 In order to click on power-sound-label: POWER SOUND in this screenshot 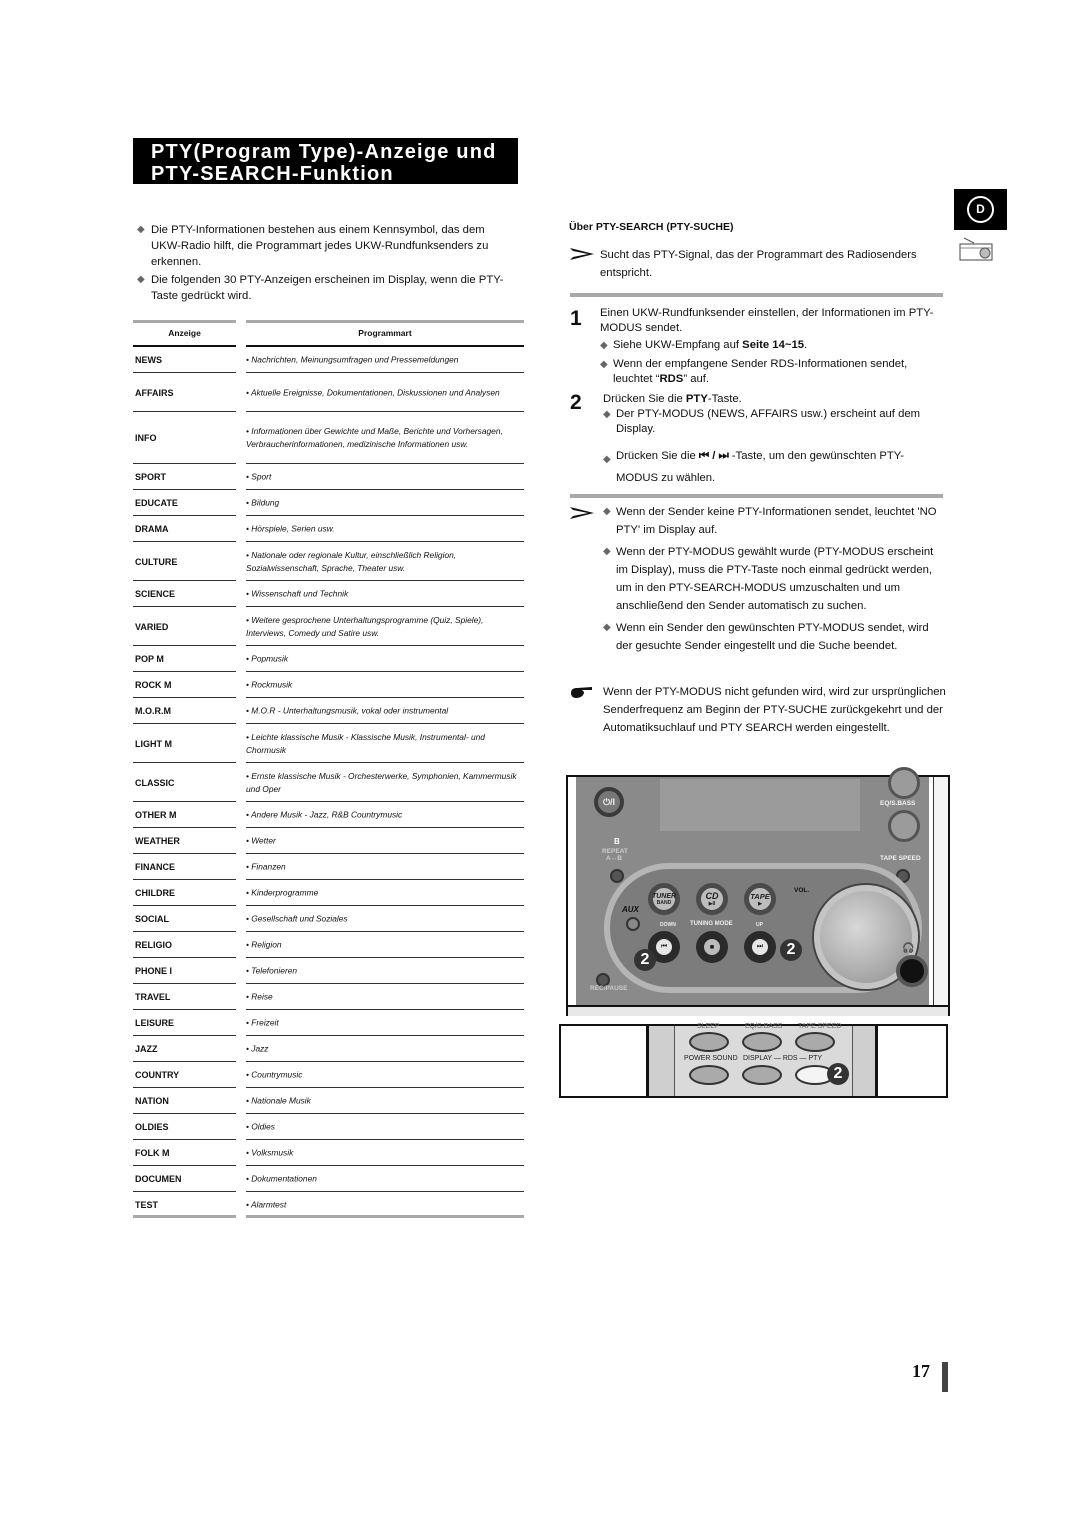, I will do `click(711, 1058)`.